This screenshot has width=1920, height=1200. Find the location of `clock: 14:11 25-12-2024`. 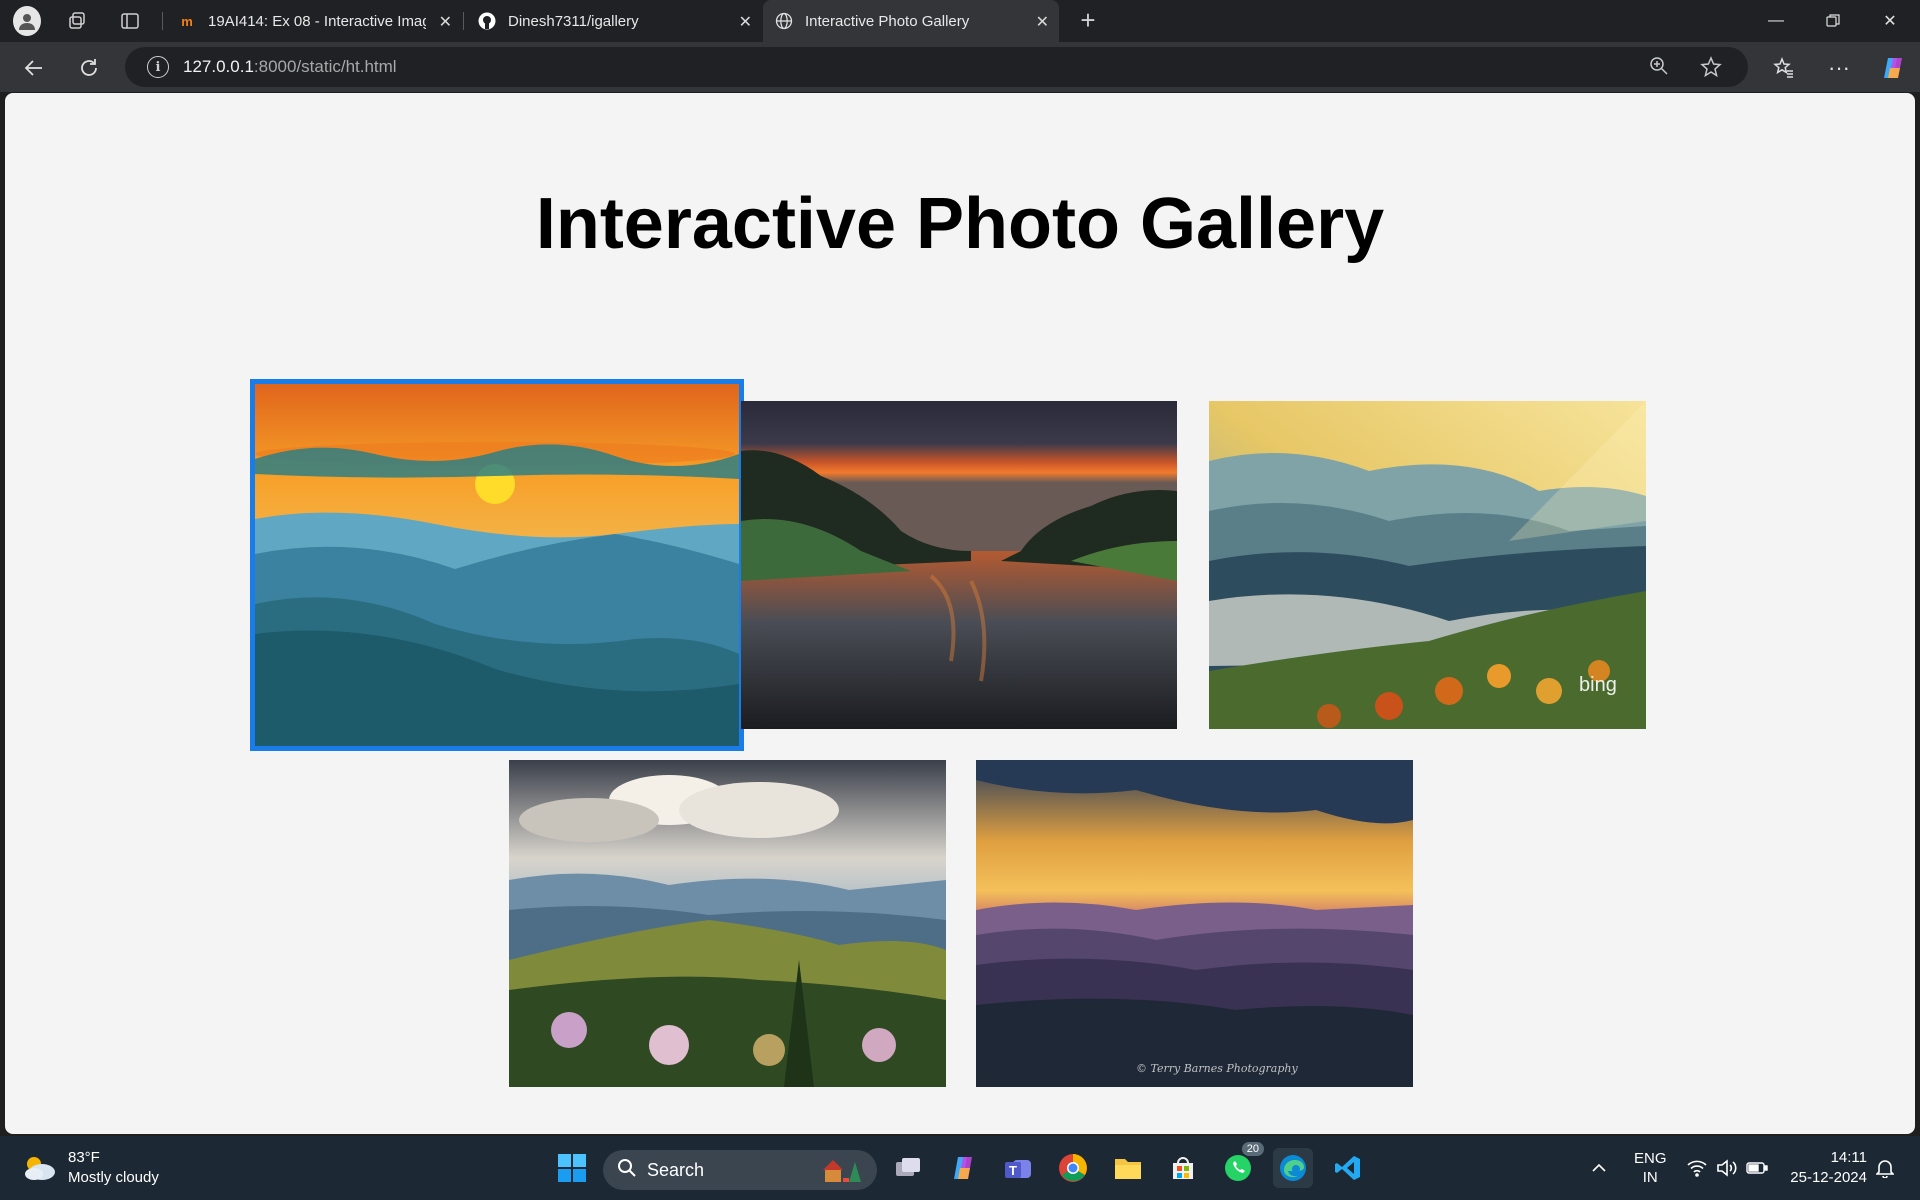

clock: 14:11 25-12-2024 is located at coordinates (1827, 1168).